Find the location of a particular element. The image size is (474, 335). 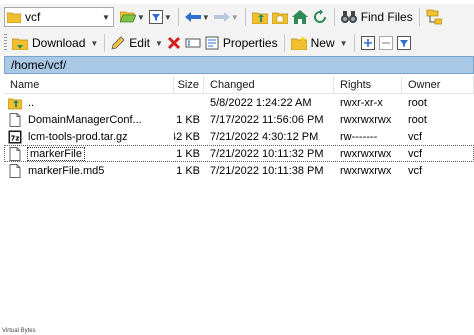

edit-icon is located at coordinates (118, 43).